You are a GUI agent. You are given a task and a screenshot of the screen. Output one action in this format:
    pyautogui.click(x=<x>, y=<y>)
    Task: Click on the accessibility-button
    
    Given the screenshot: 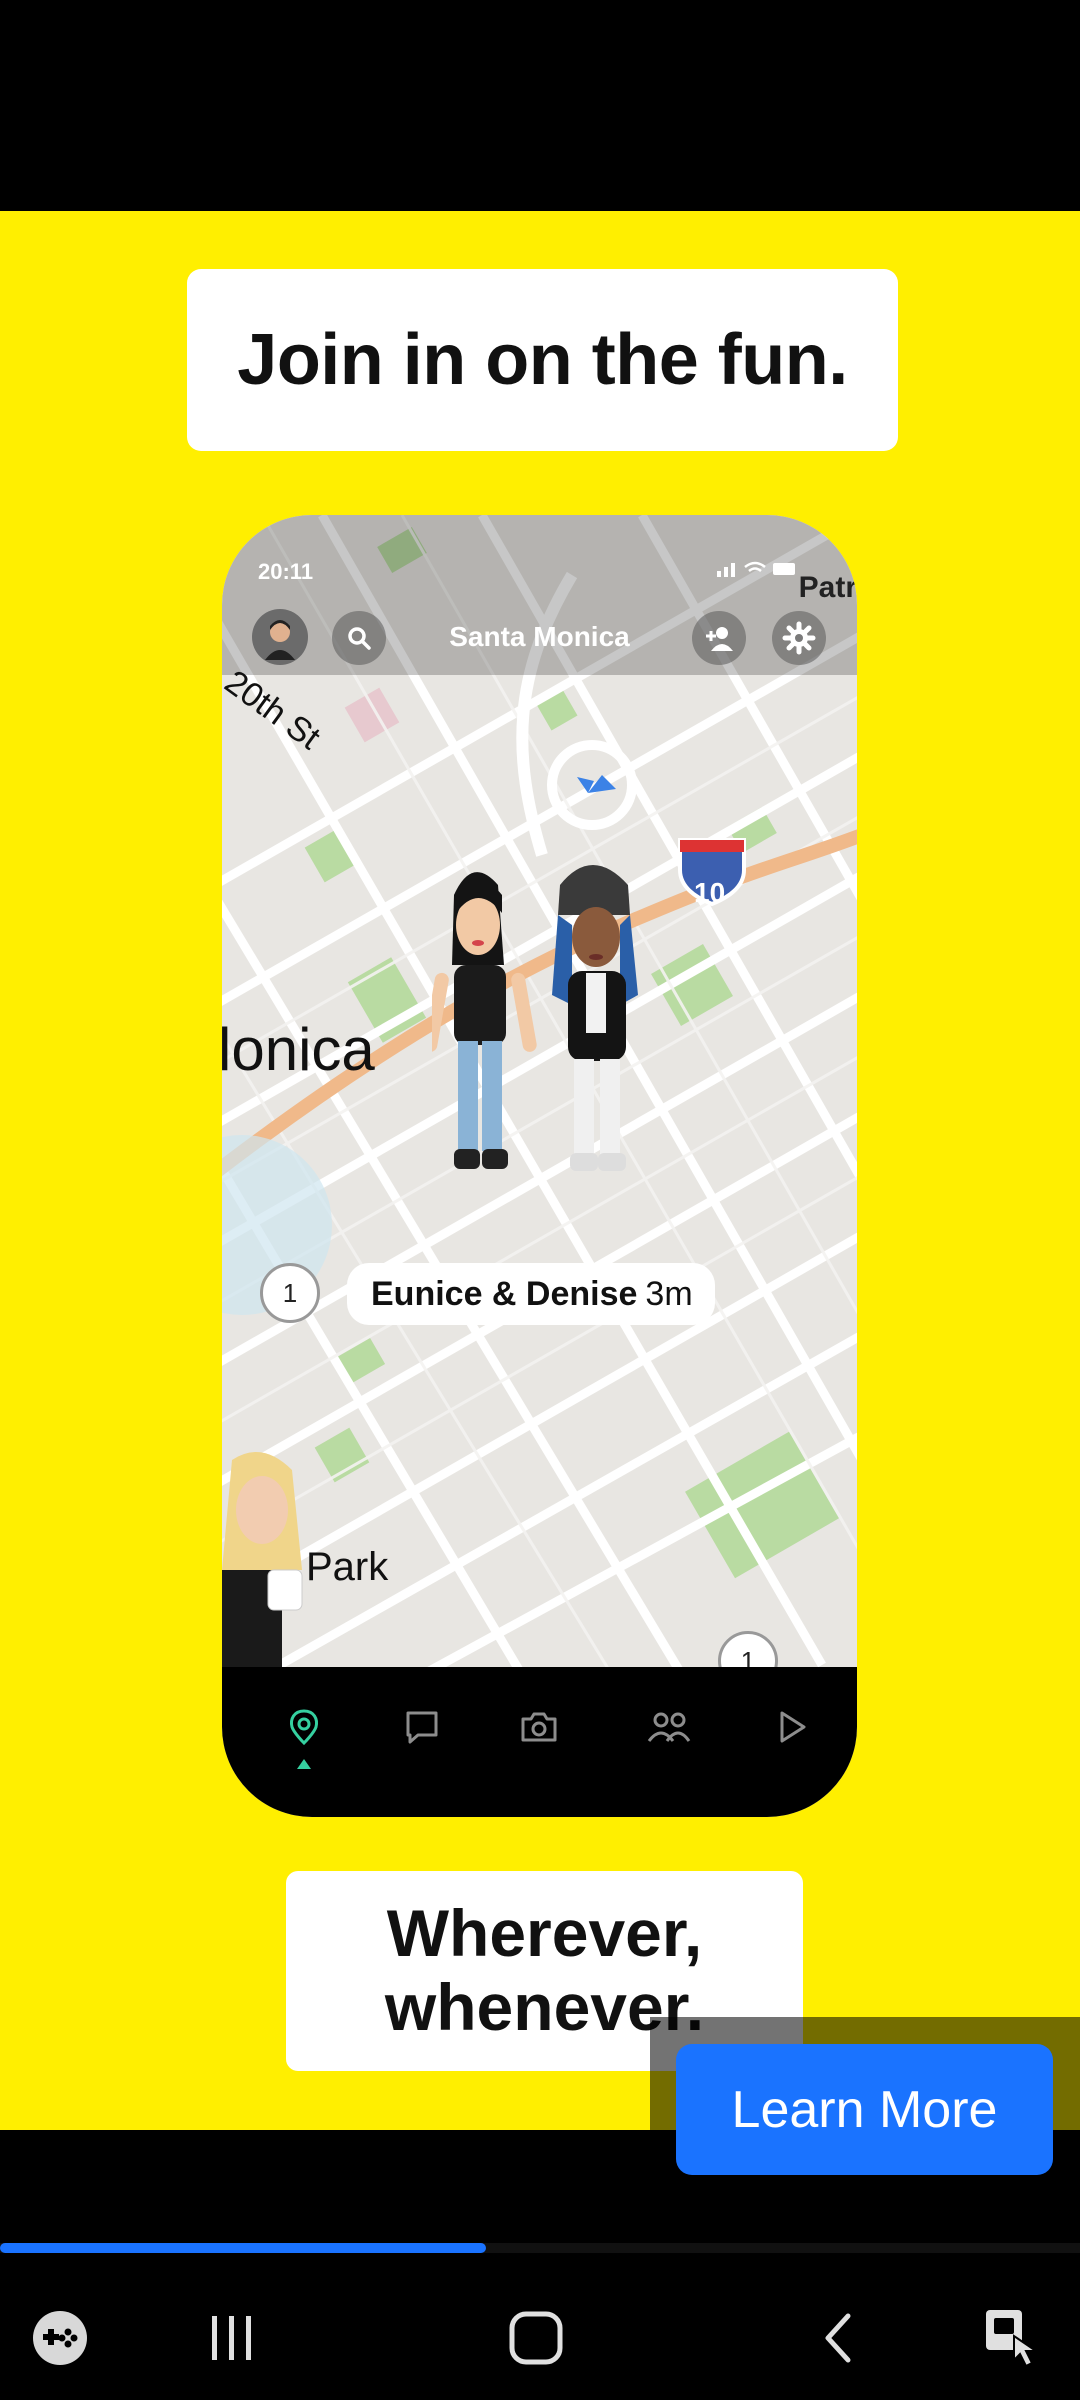 What is the action you would take?
    pyautogui.click(x=1012, y=2338)
    